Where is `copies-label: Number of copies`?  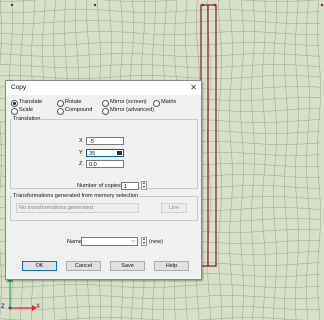 copies-label: Number of copies is located at coordinates (99, 186).